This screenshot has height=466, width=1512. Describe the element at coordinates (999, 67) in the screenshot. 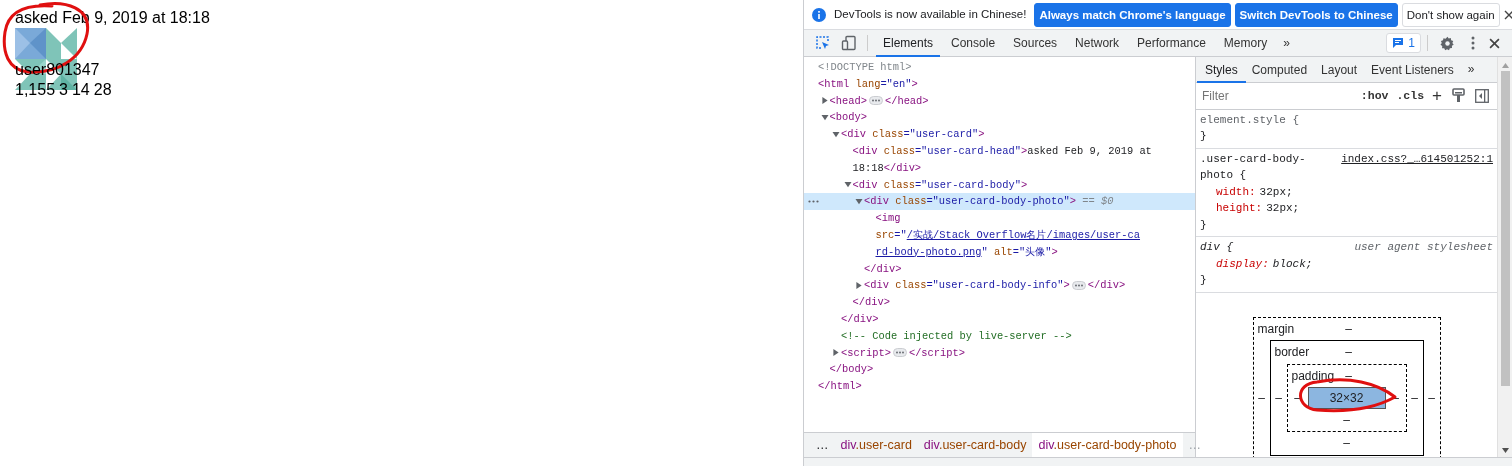

I see `tree-row: <!DOCTYPE html>` at that location.